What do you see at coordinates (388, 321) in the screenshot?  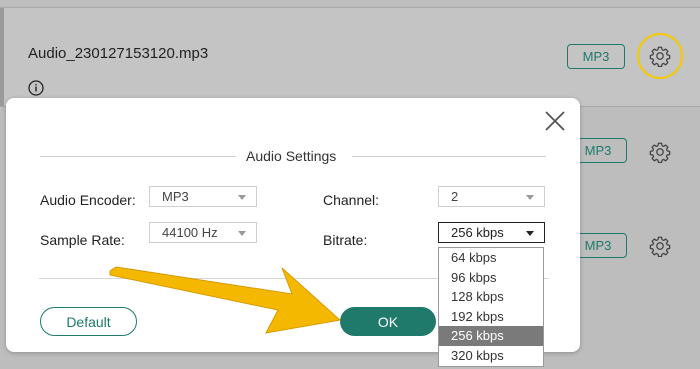 I see `ok-button: OK` at bounding box center [388, 321].